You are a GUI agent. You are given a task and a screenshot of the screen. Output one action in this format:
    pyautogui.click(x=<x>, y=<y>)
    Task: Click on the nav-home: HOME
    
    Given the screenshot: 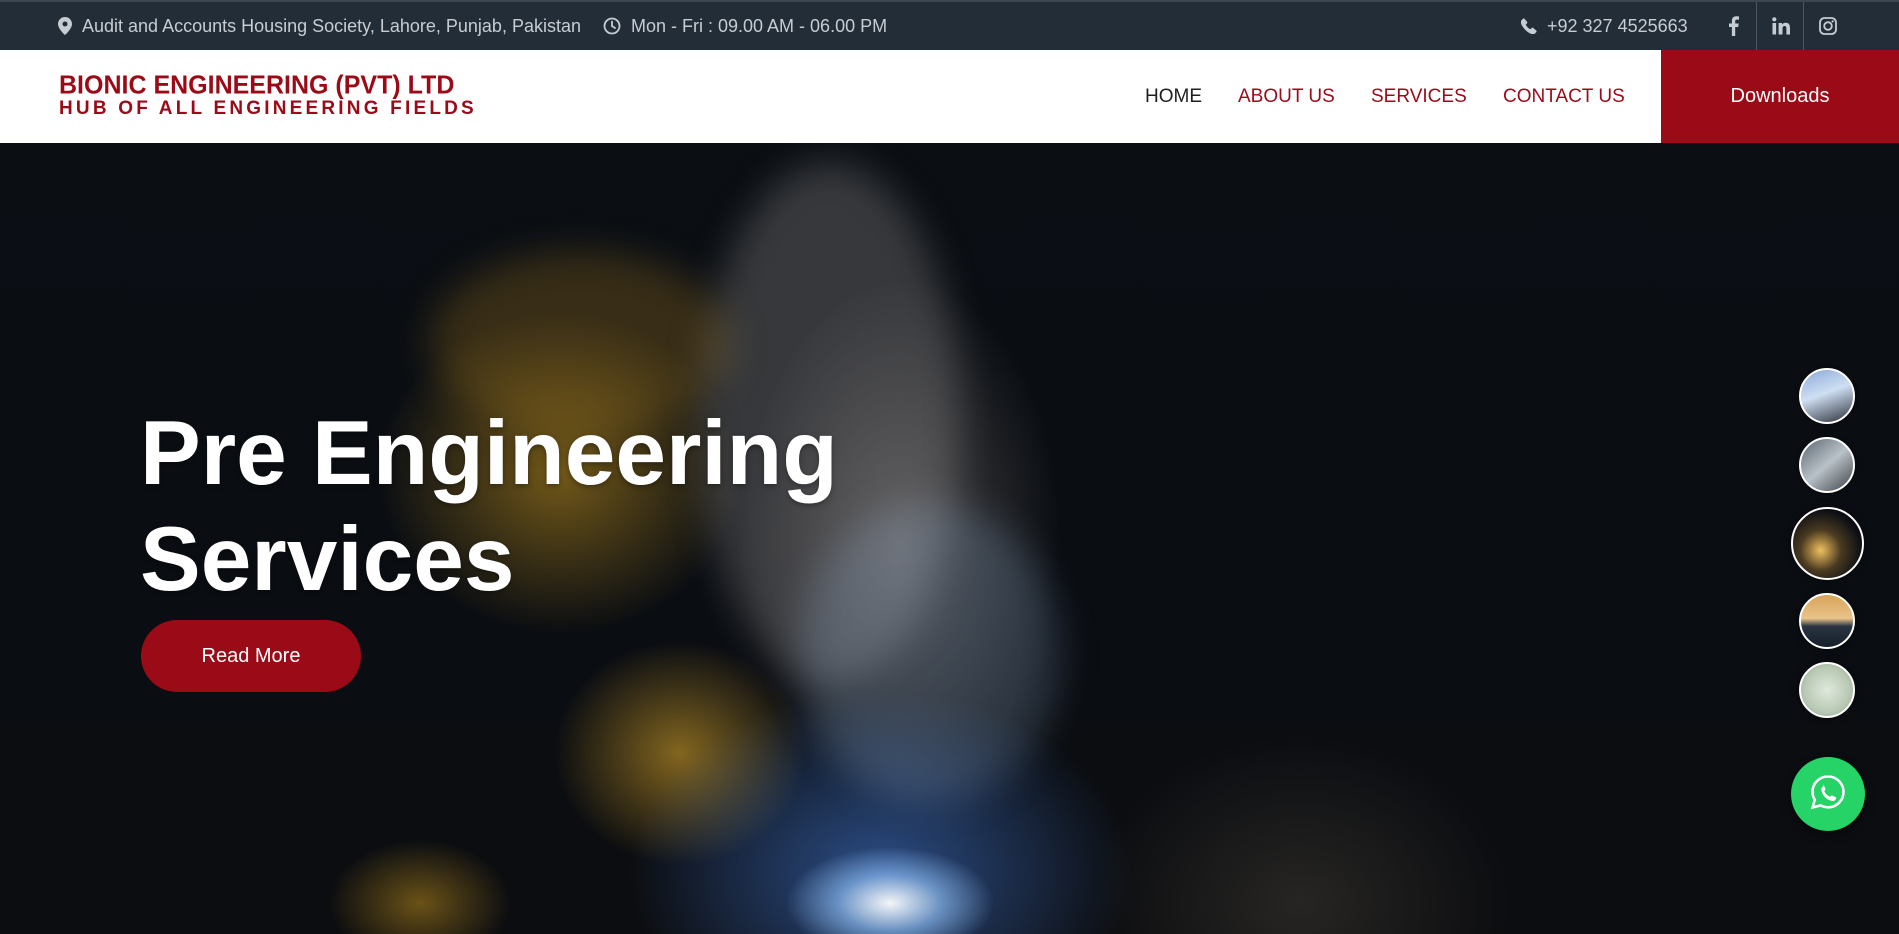 What is the action you would take?
    pyautogui.click(x=1173, y=96)
    